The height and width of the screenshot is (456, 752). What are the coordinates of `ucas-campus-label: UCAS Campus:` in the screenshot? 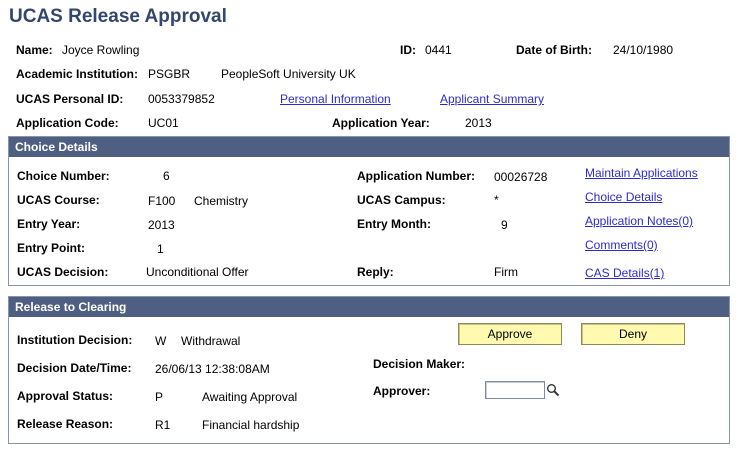 It's located at (401, 200).